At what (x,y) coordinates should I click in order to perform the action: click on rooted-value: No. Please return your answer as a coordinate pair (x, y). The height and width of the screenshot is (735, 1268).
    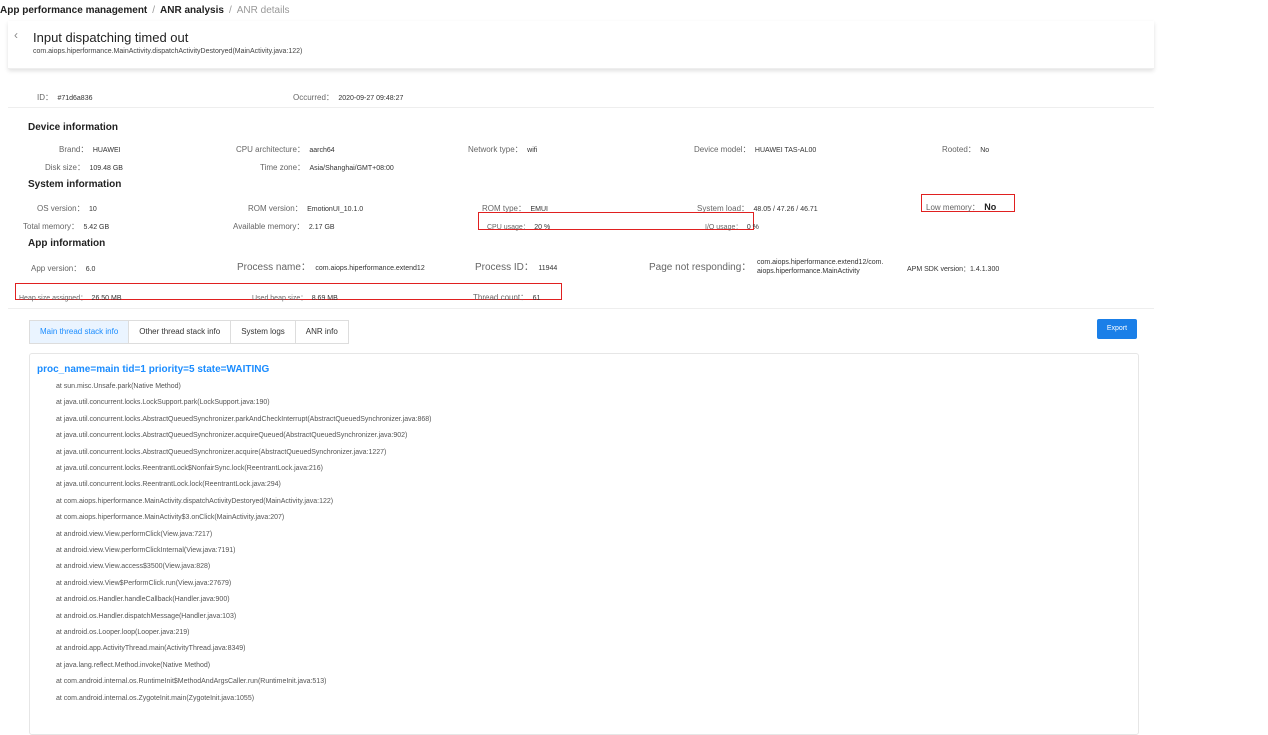
    Looking at the image, I should click on (985, 150).